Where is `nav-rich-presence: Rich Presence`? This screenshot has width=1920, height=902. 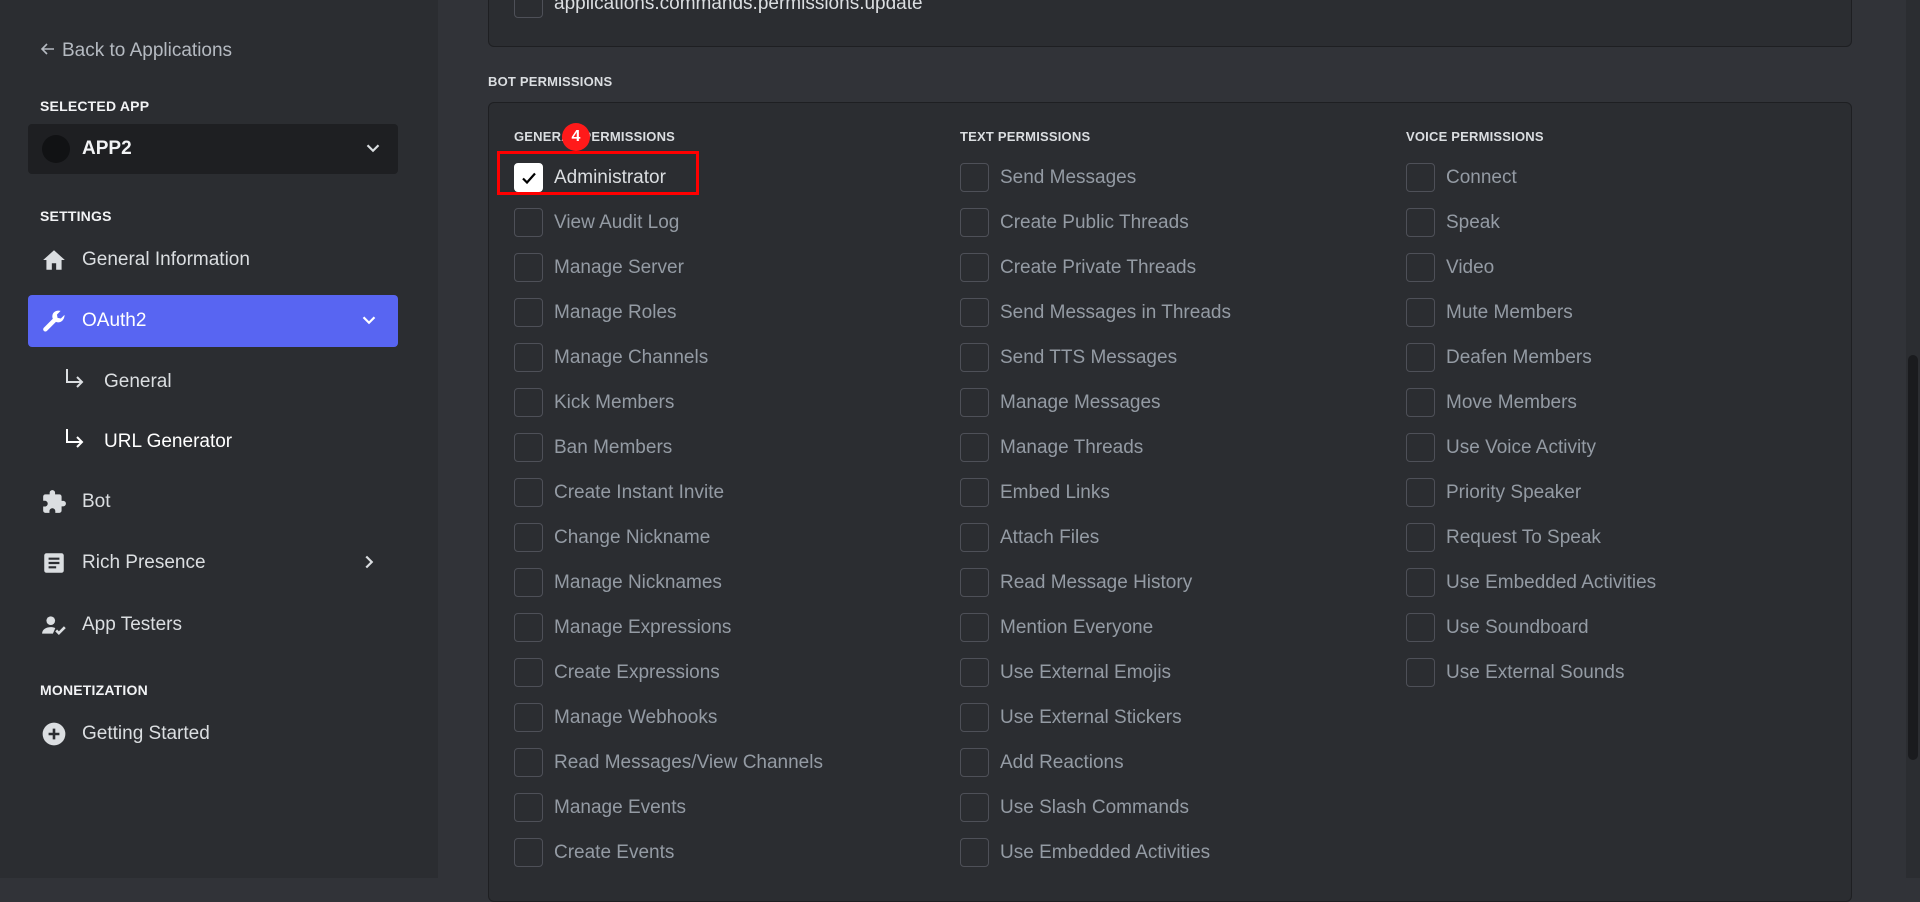
nav-rich-presence: Rich Presence is located at coordinates (213, 563).